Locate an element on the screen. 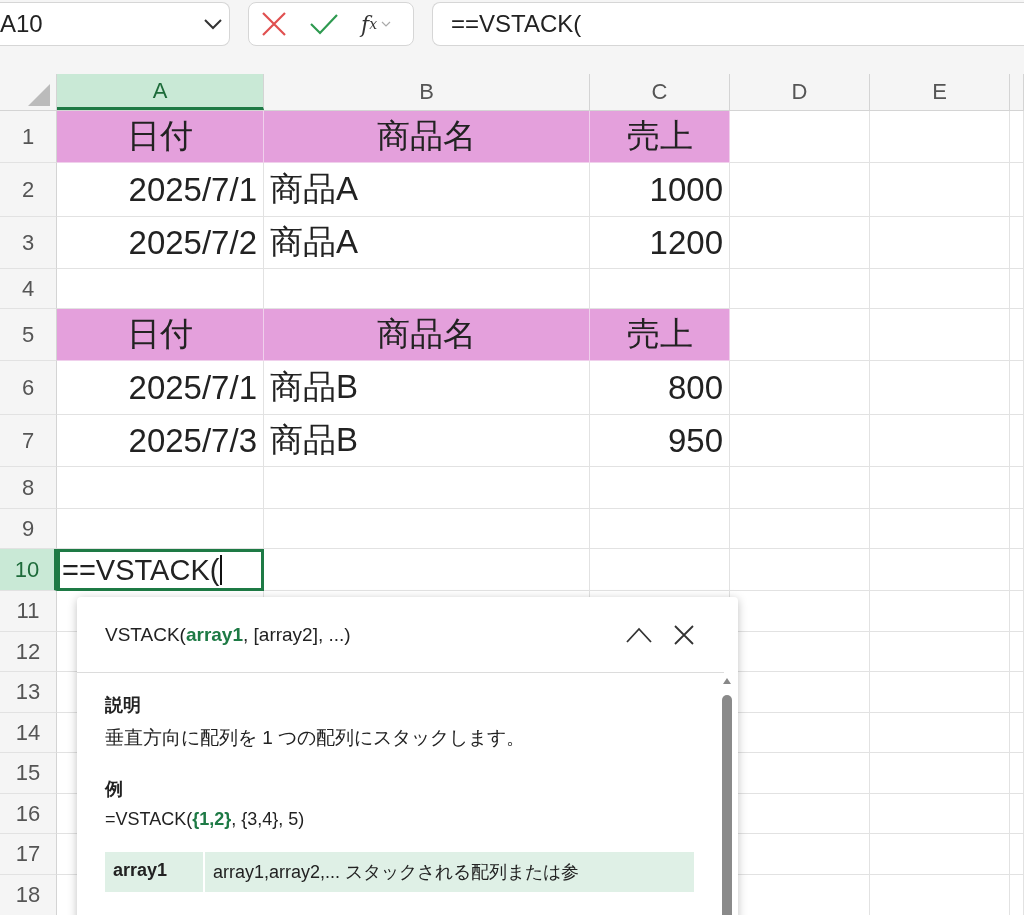 This screenshot has height=915, width=1024. parameter-description: array1,array2,... スタックされる配列または参 is located at coordinates (396, 872).